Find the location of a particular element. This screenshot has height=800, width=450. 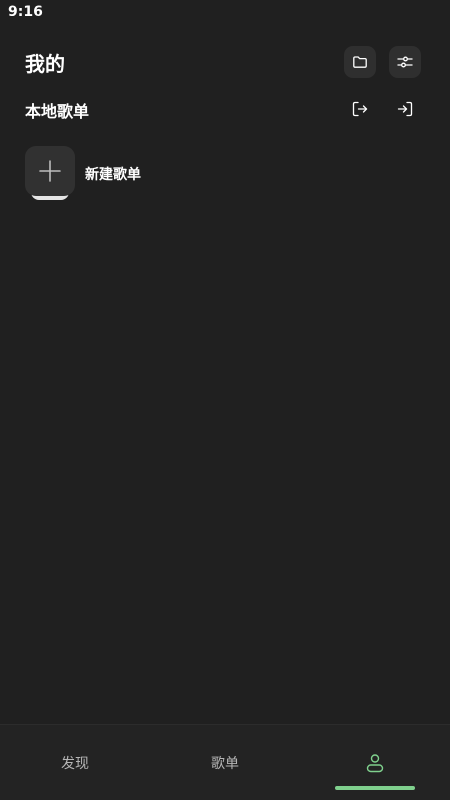

nav-tab-playlists-label: 歌单 is located at coordinates (225, 764).